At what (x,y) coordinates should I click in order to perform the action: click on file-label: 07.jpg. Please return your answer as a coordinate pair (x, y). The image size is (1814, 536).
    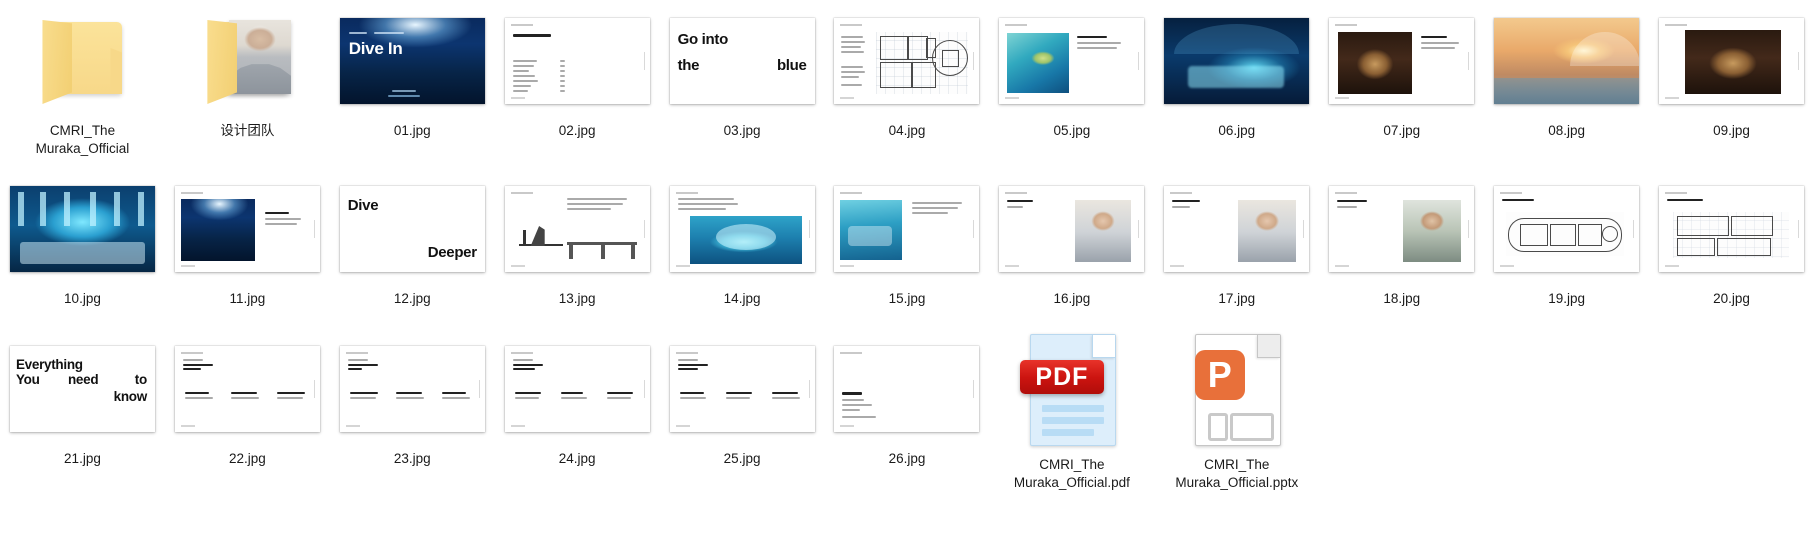
    Looking at the image, I should click on (1402, 130).